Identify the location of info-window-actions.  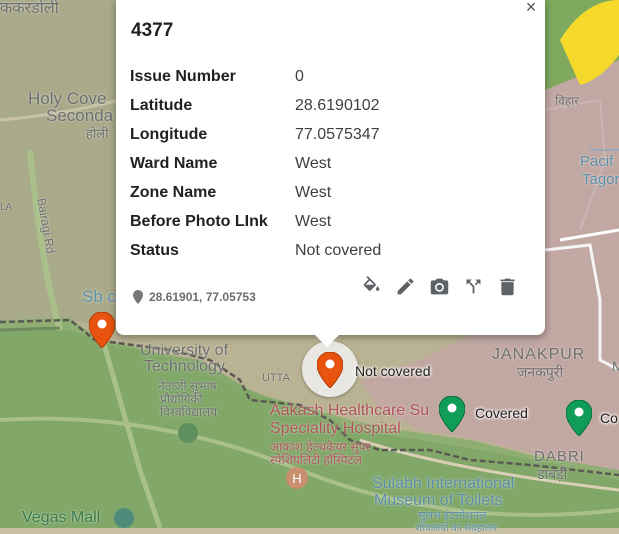
(439, 286).